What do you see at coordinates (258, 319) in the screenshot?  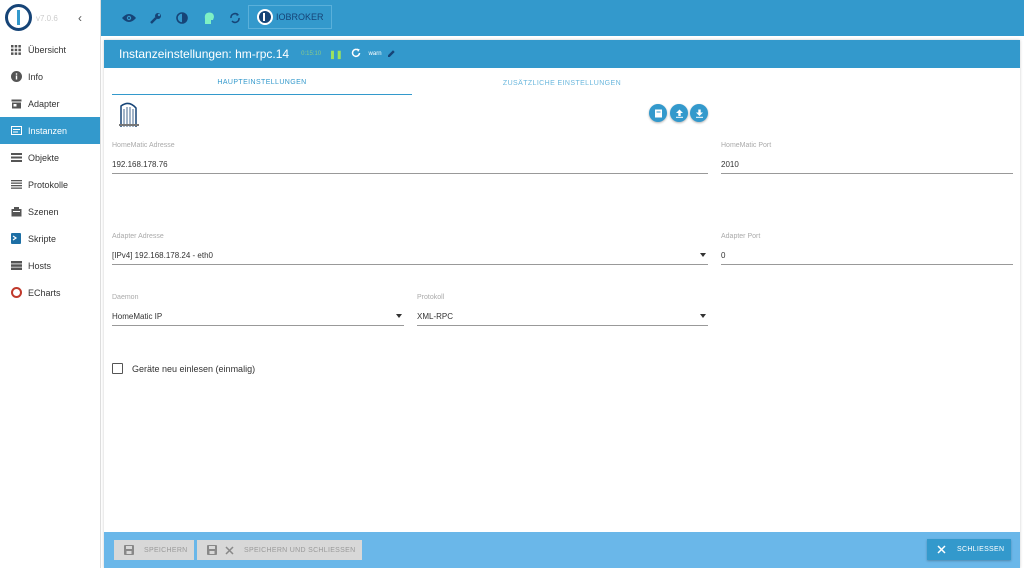 I see `select-value: HomeMatic IP` at bounding box center [258, 319].